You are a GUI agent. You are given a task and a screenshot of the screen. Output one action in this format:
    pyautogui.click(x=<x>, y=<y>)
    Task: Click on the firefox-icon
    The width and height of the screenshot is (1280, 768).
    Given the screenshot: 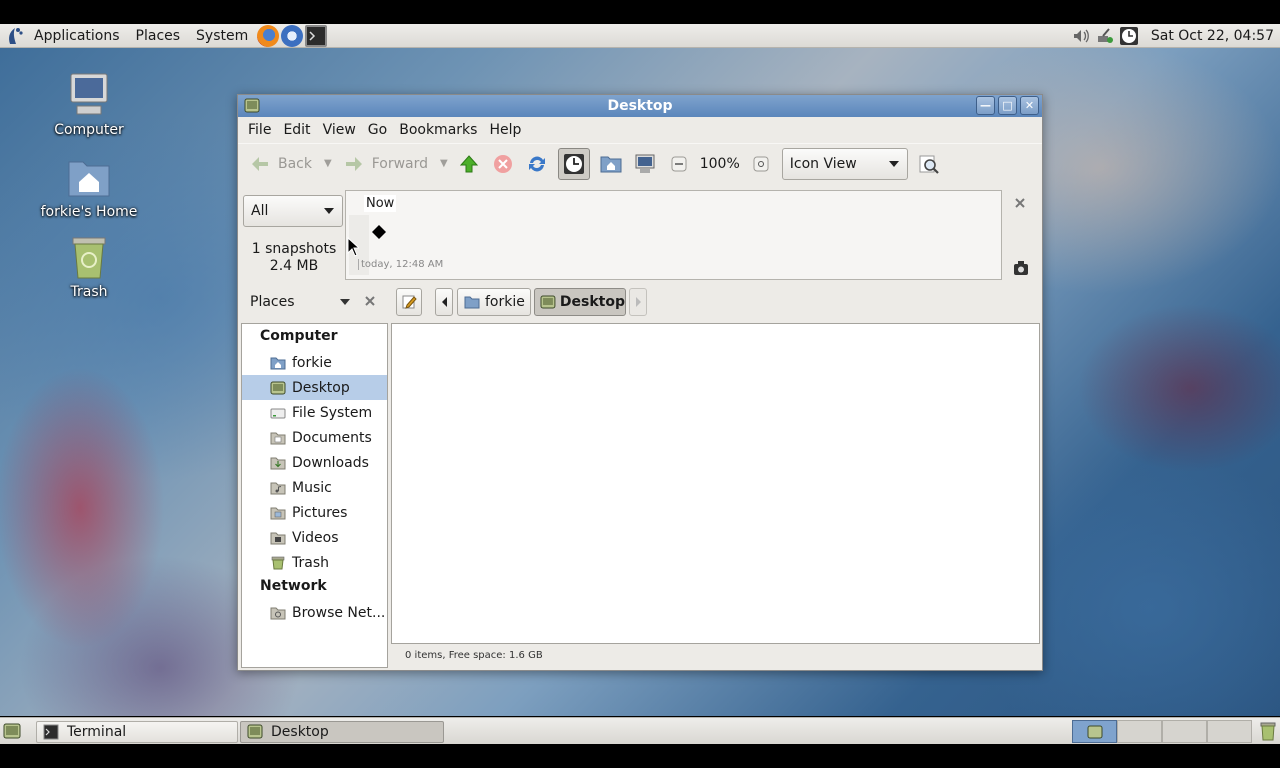 What is the action you would take?
    pyautogui.click(x=268, y=35)
    